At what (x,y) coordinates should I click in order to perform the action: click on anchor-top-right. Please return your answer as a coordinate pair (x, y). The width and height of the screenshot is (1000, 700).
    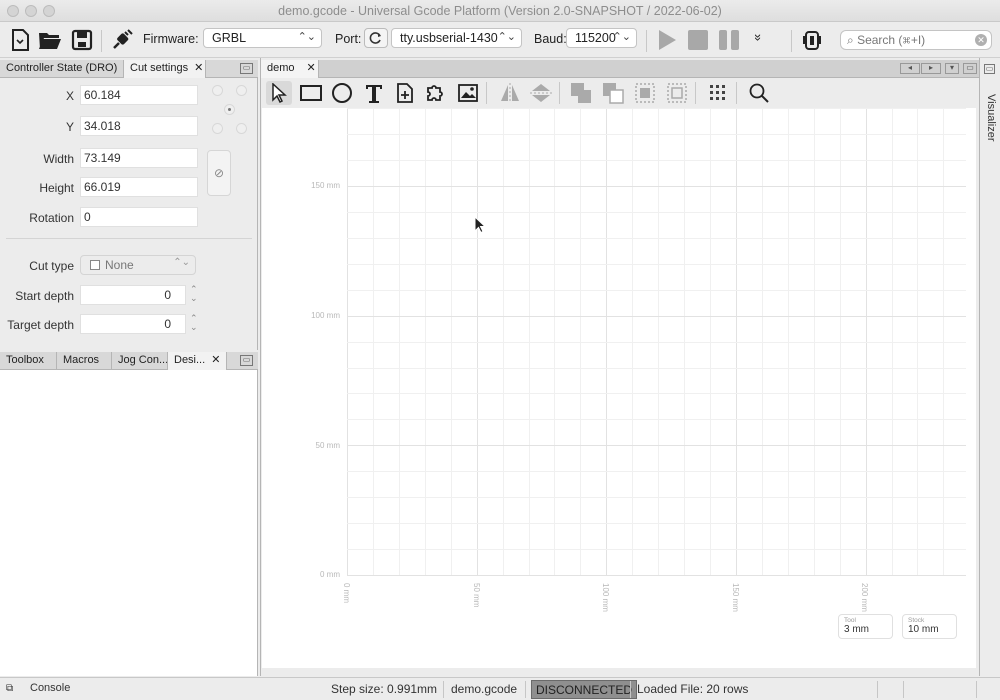
    Looking at the image, I should click on (241, 90).